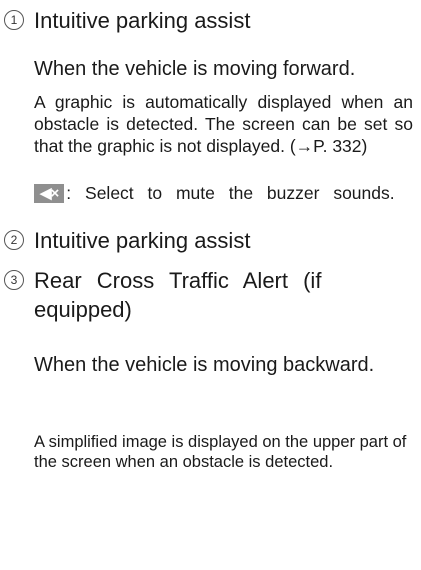 The height and width of the screenshot is (570, 421). Describe the element at coordinates (230, 193) in the screenshot. I see `mute-instruction-text: : Select to mute the buzzer sounds.` at that location.